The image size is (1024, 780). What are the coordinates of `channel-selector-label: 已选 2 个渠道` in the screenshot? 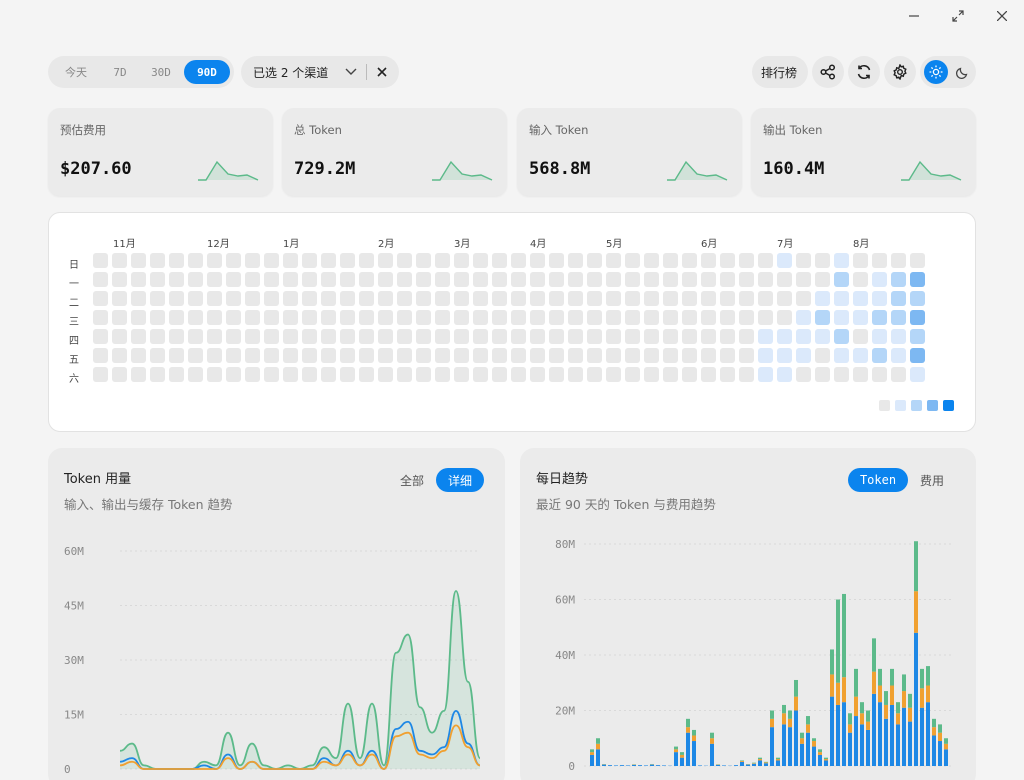 It's located at (291, 73).